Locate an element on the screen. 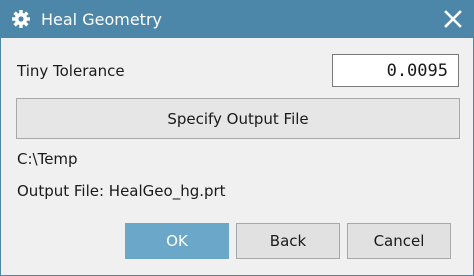  gear-icon is located at coordinates (21, 19).